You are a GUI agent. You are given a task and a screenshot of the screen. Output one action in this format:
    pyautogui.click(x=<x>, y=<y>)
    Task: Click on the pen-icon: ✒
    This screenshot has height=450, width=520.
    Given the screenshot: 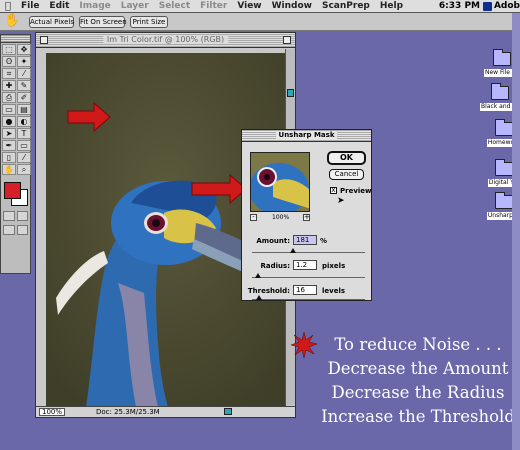 What is the action you would take?
    pyautogui.click(x=9, y=145)
    